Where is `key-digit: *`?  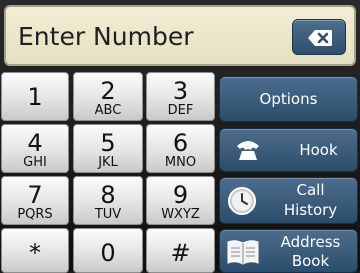 key-digit: * is located at coordinates (35, 253).